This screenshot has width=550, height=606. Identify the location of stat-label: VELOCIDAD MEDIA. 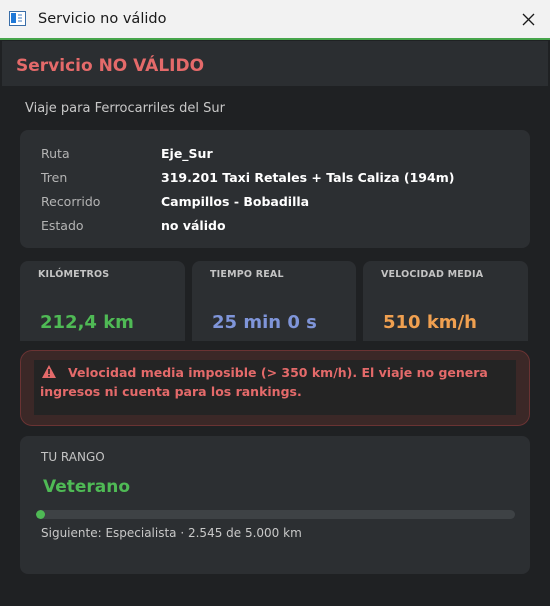
(432, 274).